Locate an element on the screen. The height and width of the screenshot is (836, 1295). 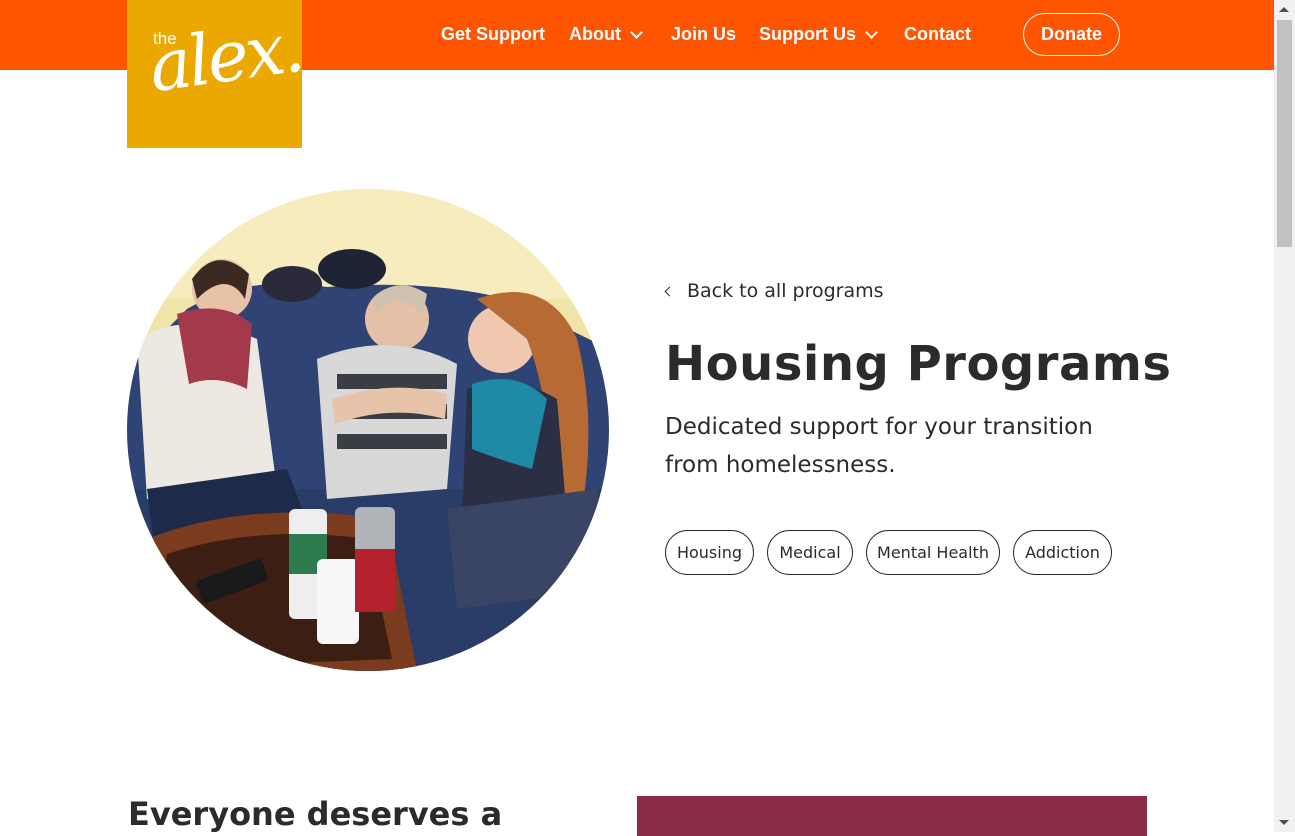
nav-about: About is located at coordinates (606, 34).